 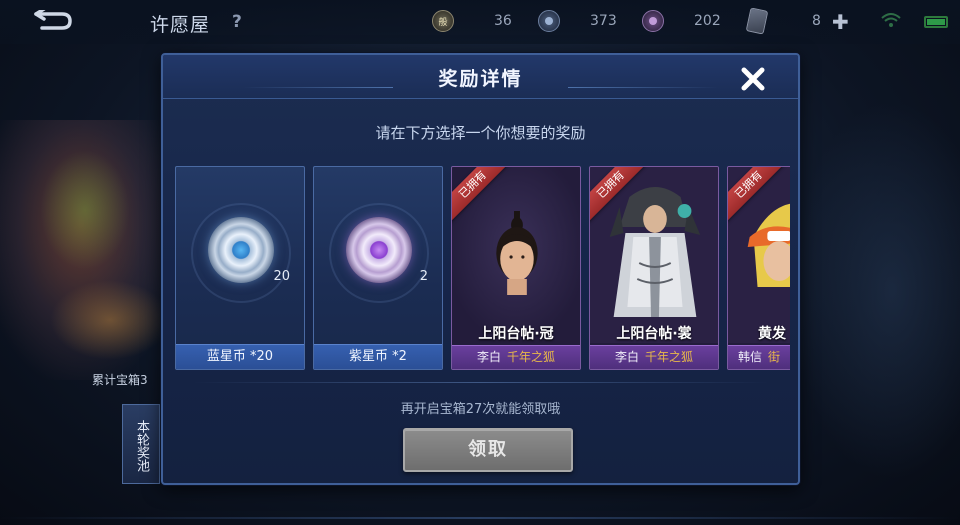 I want to click on modal-subtitle: 请在下方选择一个你想要的奖励, so click(x=480, y=133).